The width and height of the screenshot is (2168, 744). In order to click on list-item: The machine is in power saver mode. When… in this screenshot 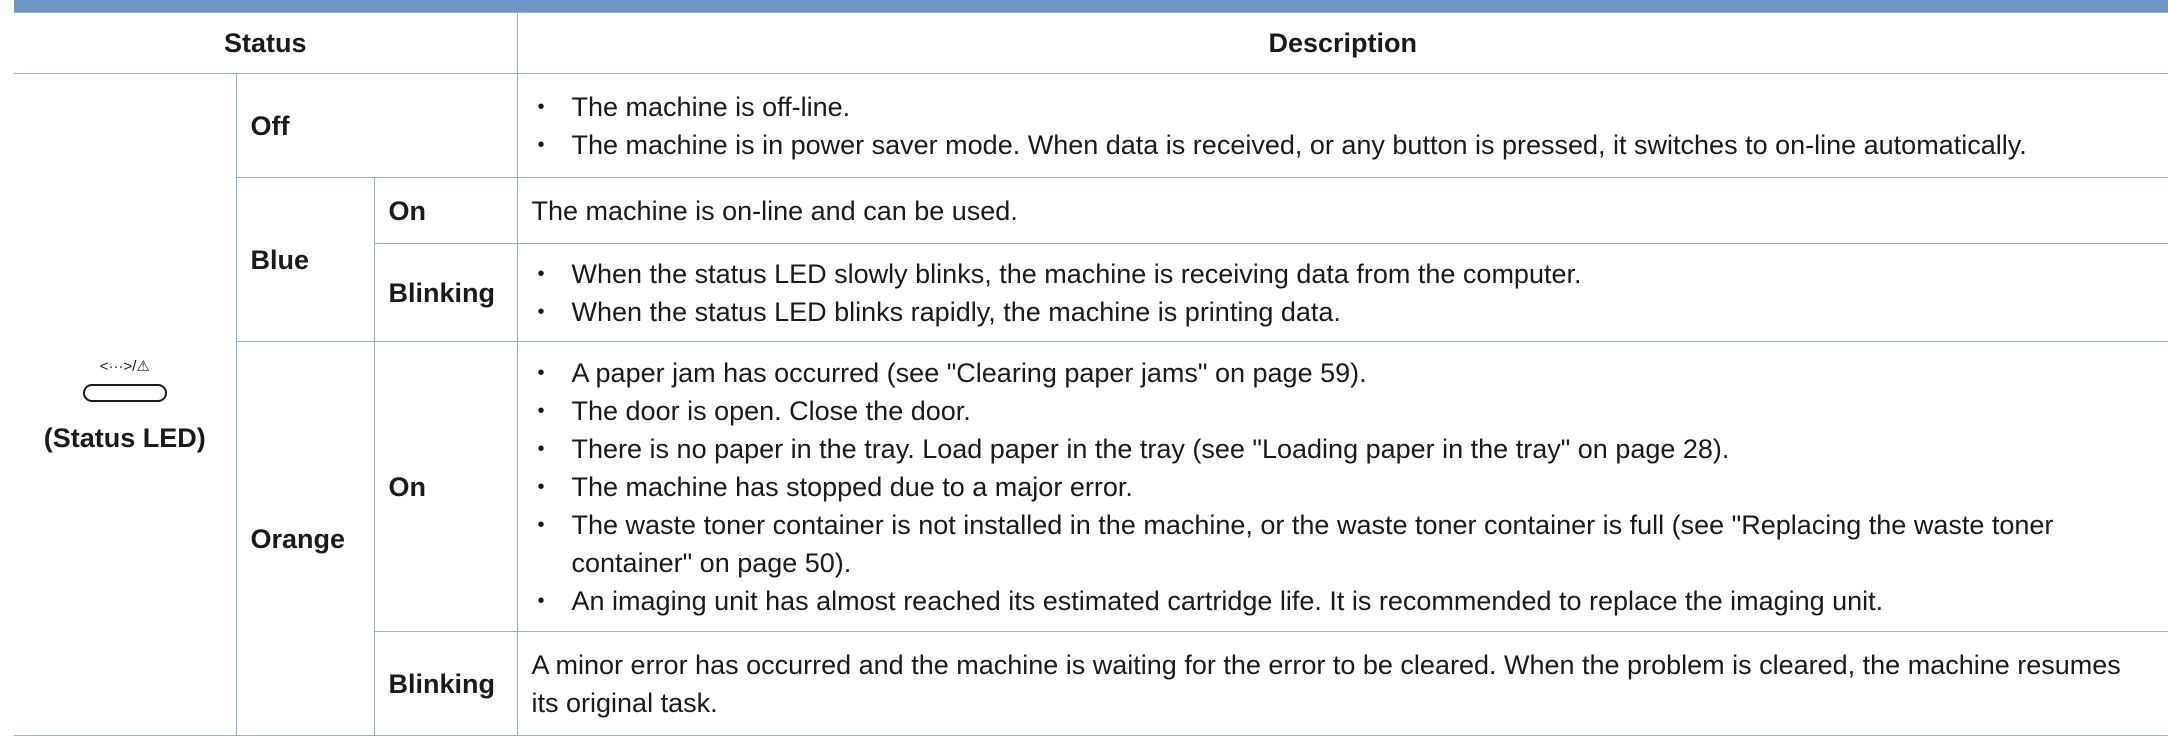, I will do `click(1343, 145)`.